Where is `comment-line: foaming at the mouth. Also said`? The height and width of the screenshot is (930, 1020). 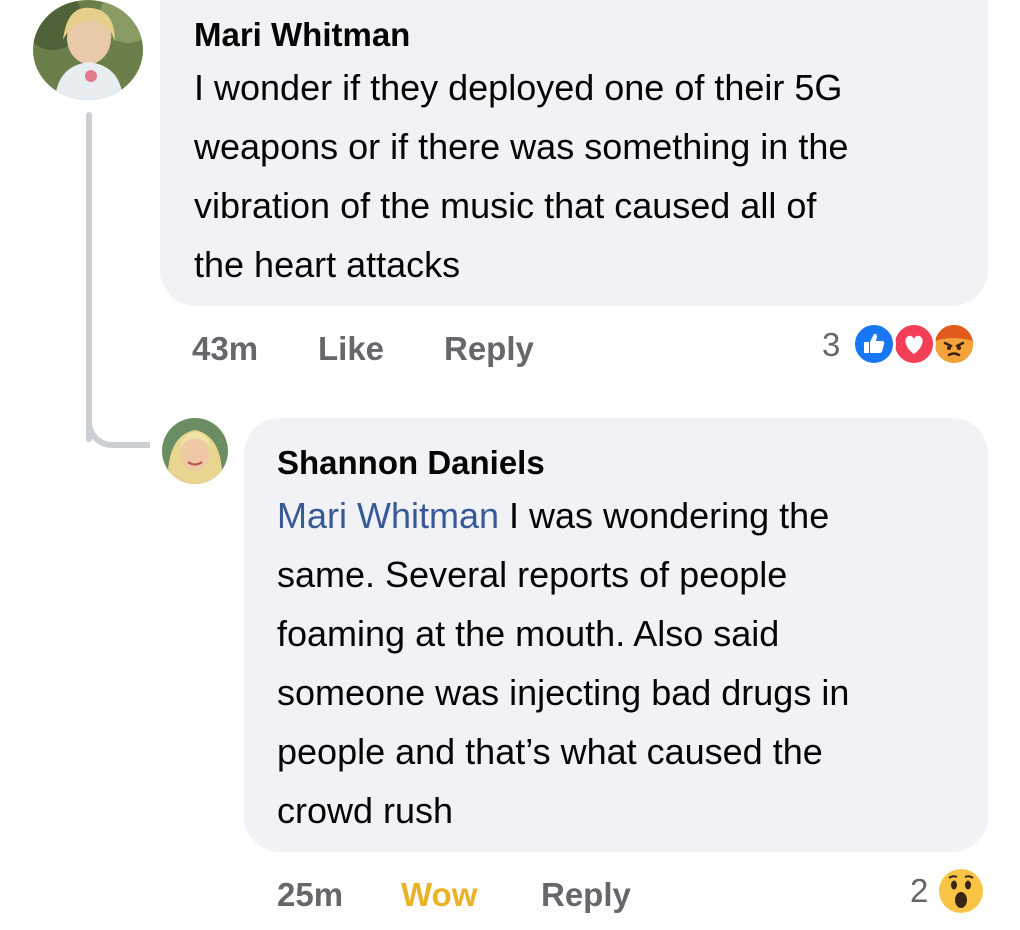
comment-line: foaming at the mouth. Also said is located at coordinates (528, 633).